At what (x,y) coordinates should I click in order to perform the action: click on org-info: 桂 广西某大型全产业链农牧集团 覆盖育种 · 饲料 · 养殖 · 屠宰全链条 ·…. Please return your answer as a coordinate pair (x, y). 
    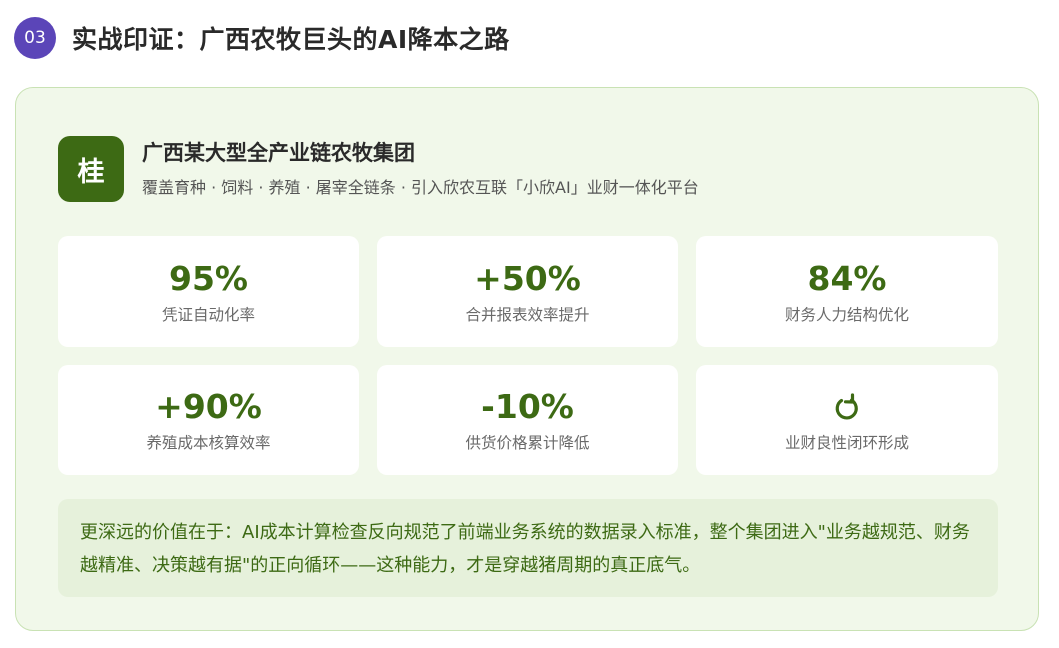
    Looking at the image, I should click on (378, 169).